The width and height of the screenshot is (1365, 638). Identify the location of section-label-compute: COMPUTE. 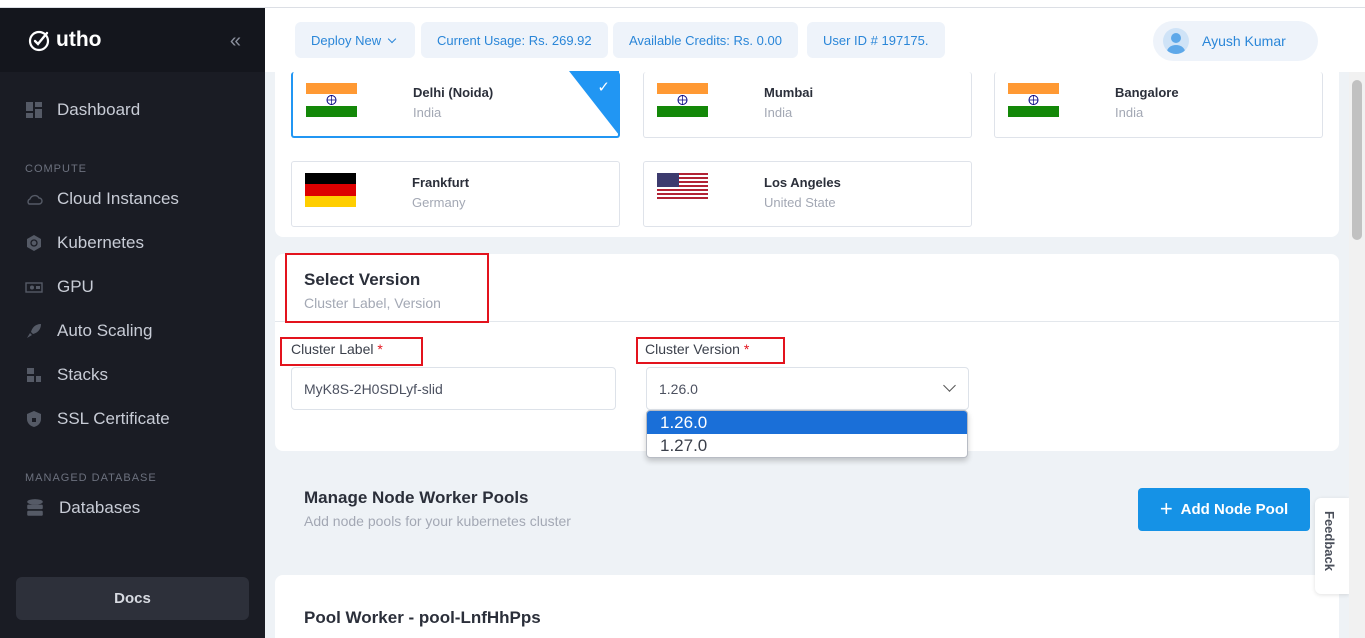
(56, 169).